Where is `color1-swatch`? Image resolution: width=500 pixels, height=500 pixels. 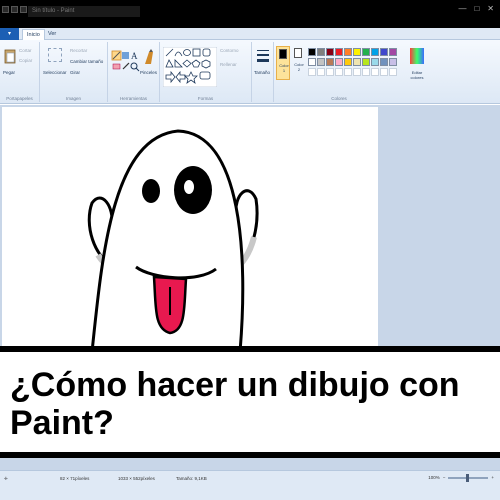 color1-swatch is located at coordinates (283, 54).